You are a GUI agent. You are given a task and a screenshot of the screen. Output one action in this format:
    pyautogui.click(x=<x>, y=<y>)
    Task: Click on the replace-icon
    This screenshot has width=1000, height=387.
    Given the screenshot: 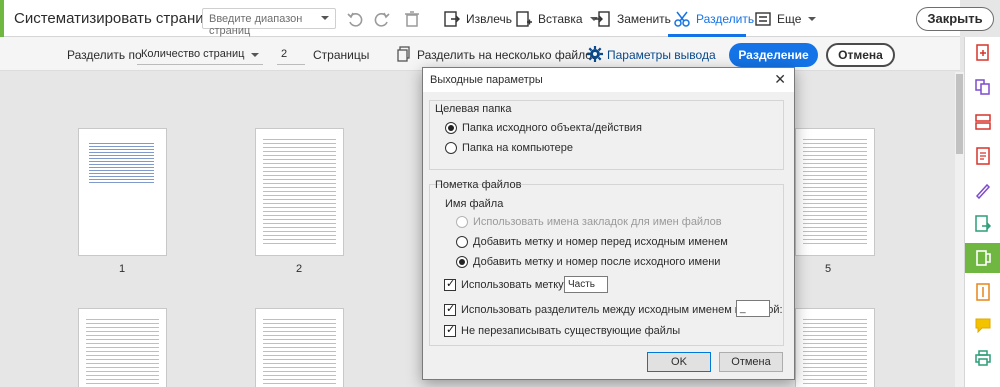 What is the action you would take?
    pyautogui.click(x=602, y=18)
    